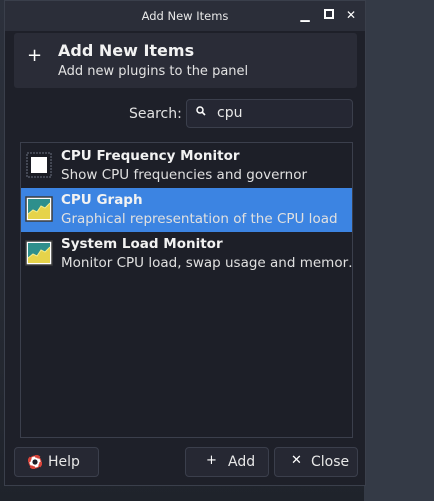  I want to click on close-window-button: ✕, so click(351, 15).